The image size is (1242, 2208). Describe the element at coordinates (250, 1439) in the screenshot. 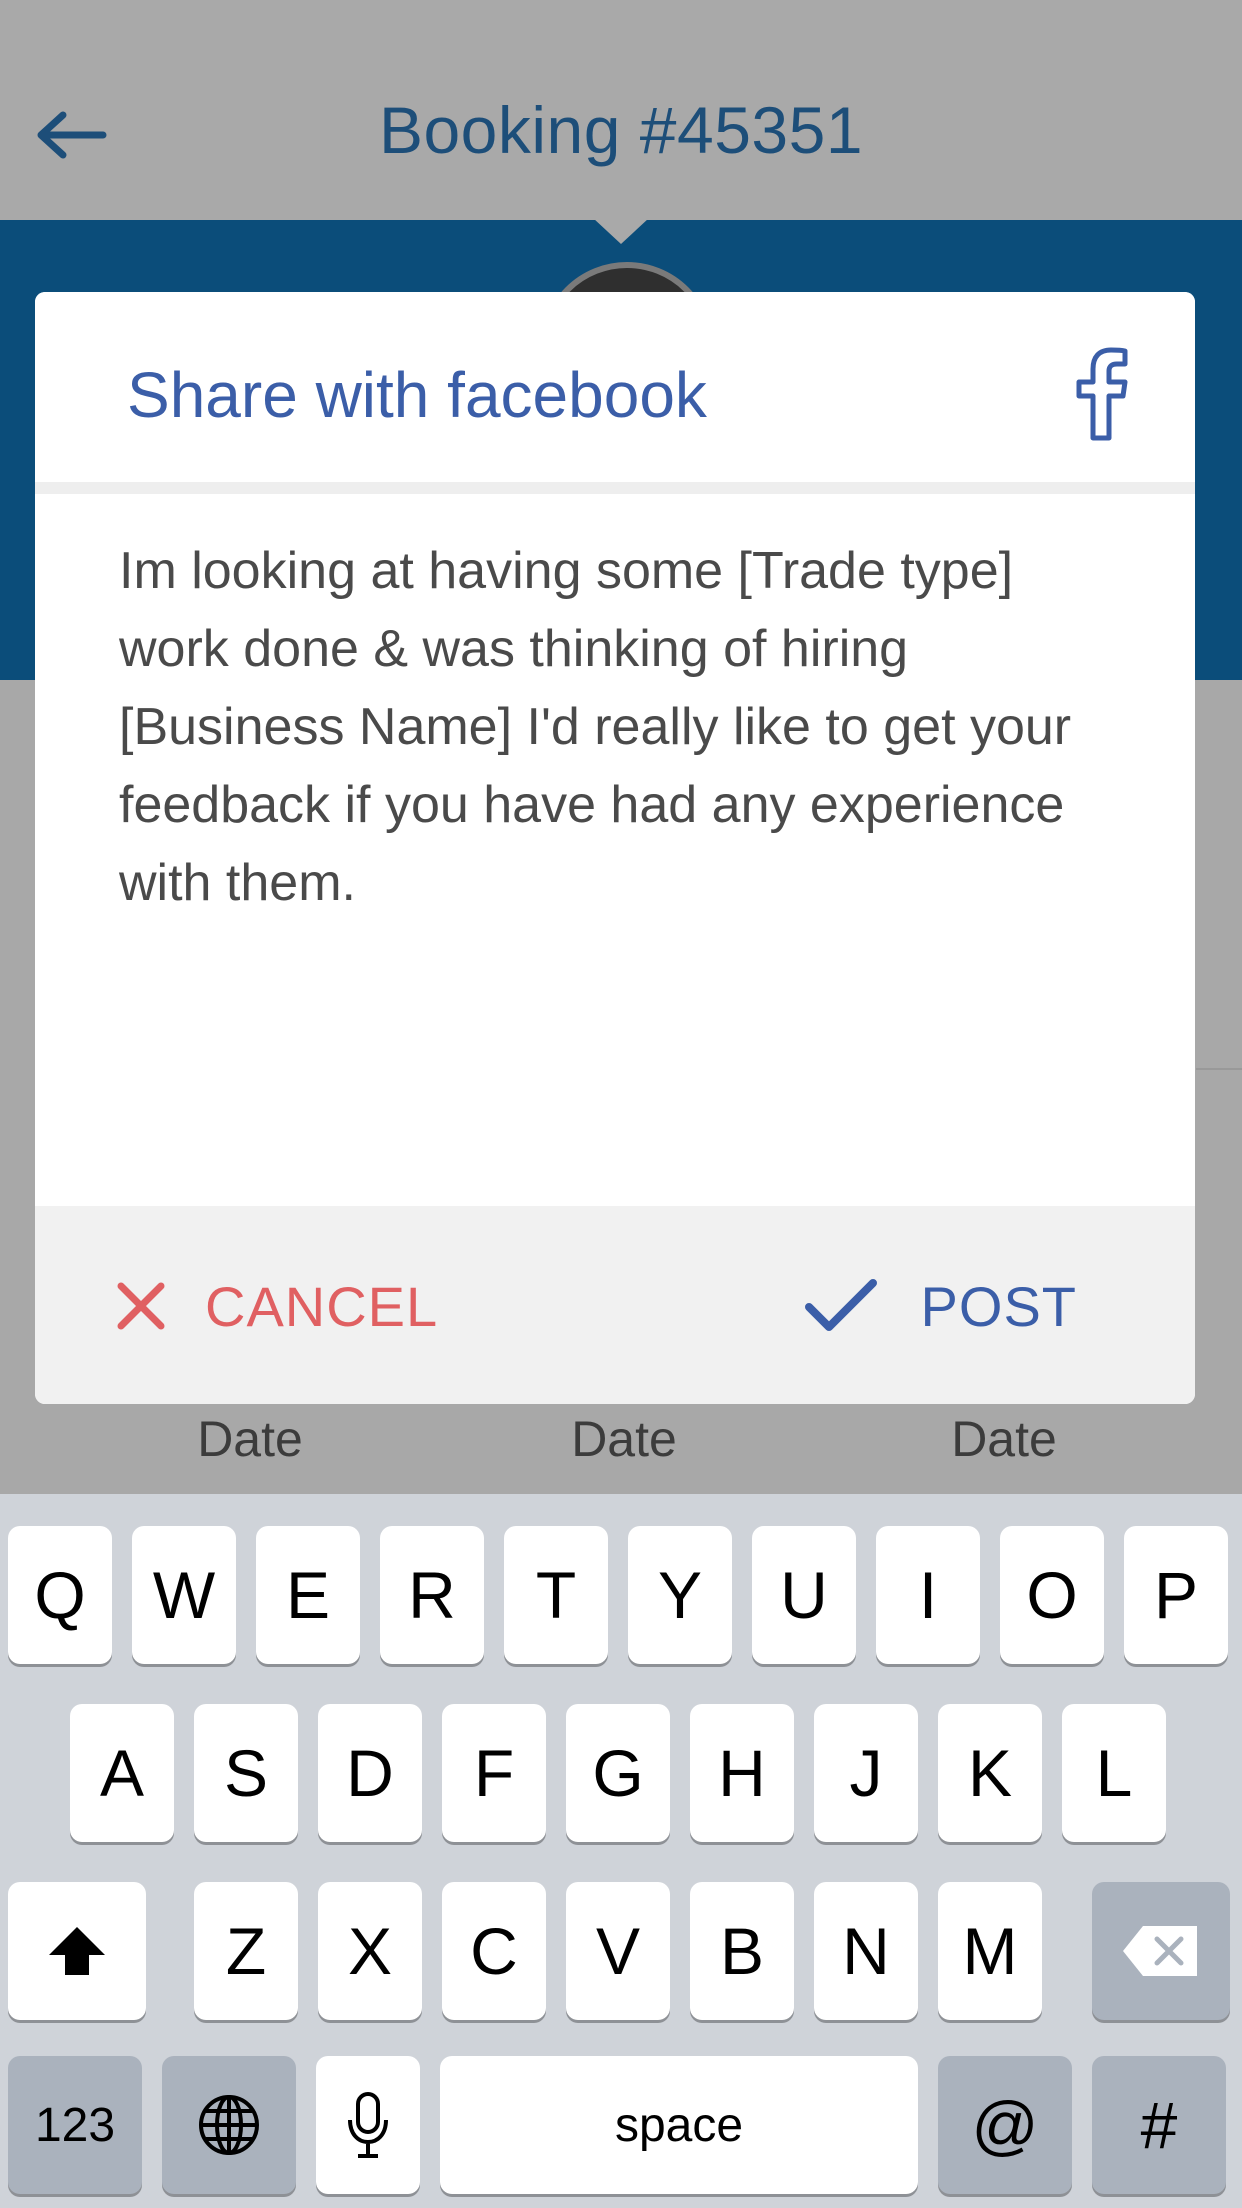

I see `date-label-1: Date` at that location.